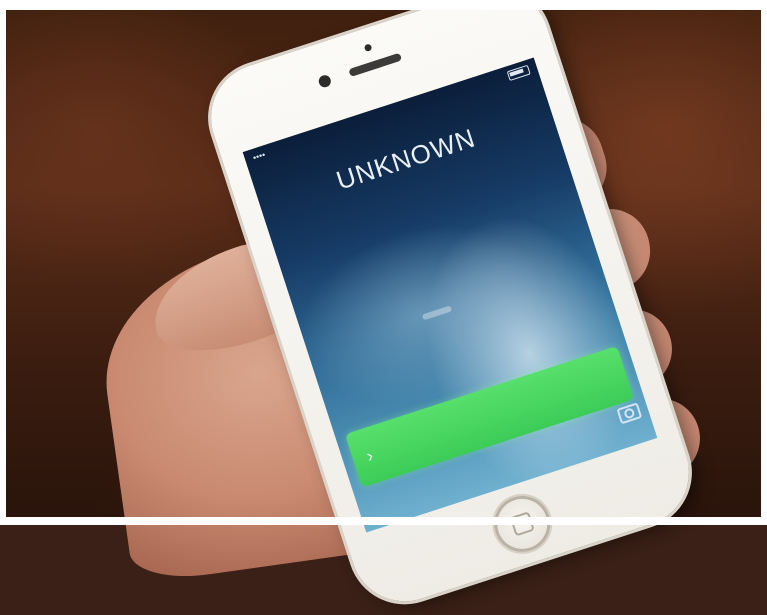  Describe the element at coordinates (629, 413) in the screenshot. I see `camera-icon` at that location.